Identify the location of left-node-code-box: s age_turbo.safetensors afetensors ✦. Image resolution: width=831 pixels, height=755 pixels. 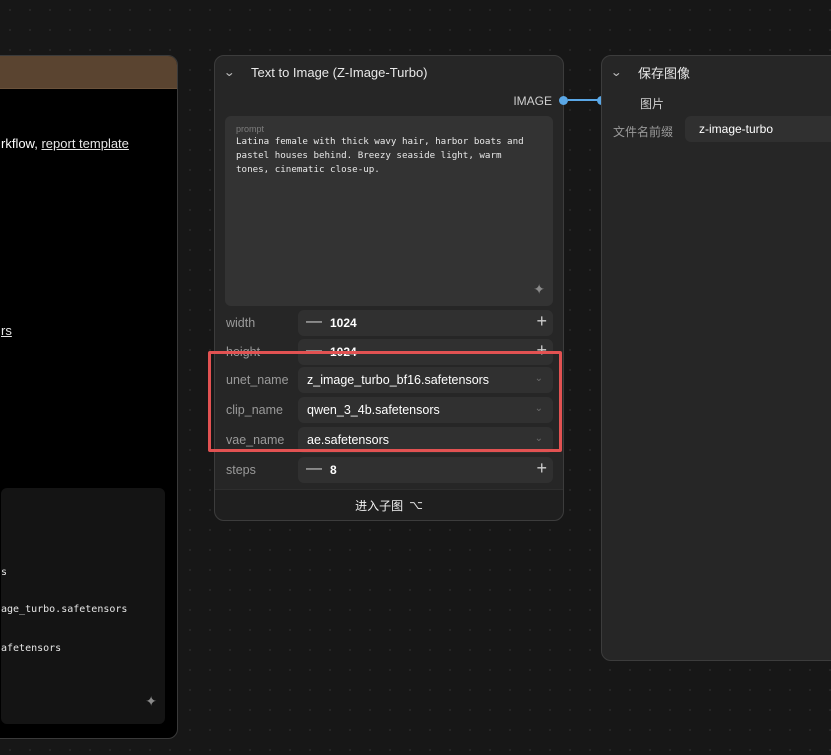
(83, 606).